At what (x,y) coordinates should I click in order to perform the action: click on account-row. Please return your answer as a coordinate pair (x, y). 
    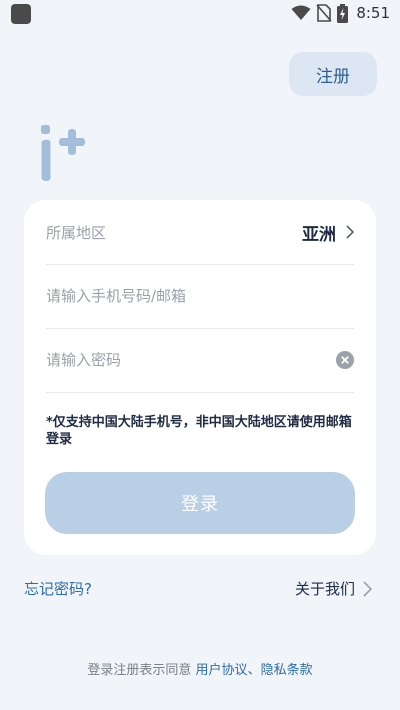
    Looking at the image, I should click on (200, 296).